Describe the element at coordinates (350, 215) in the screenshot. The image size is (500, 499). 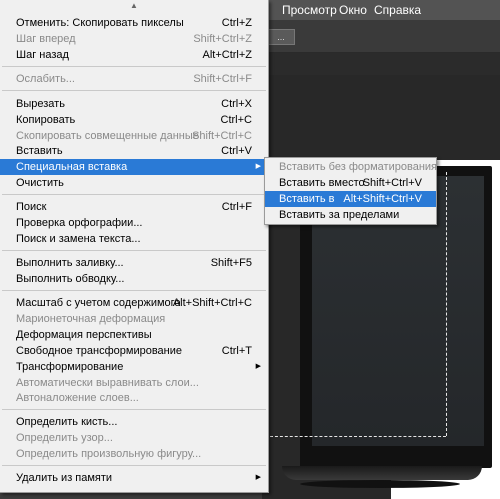
I see `submenu-item-paste-outside: Вставить за пределами` at that location.